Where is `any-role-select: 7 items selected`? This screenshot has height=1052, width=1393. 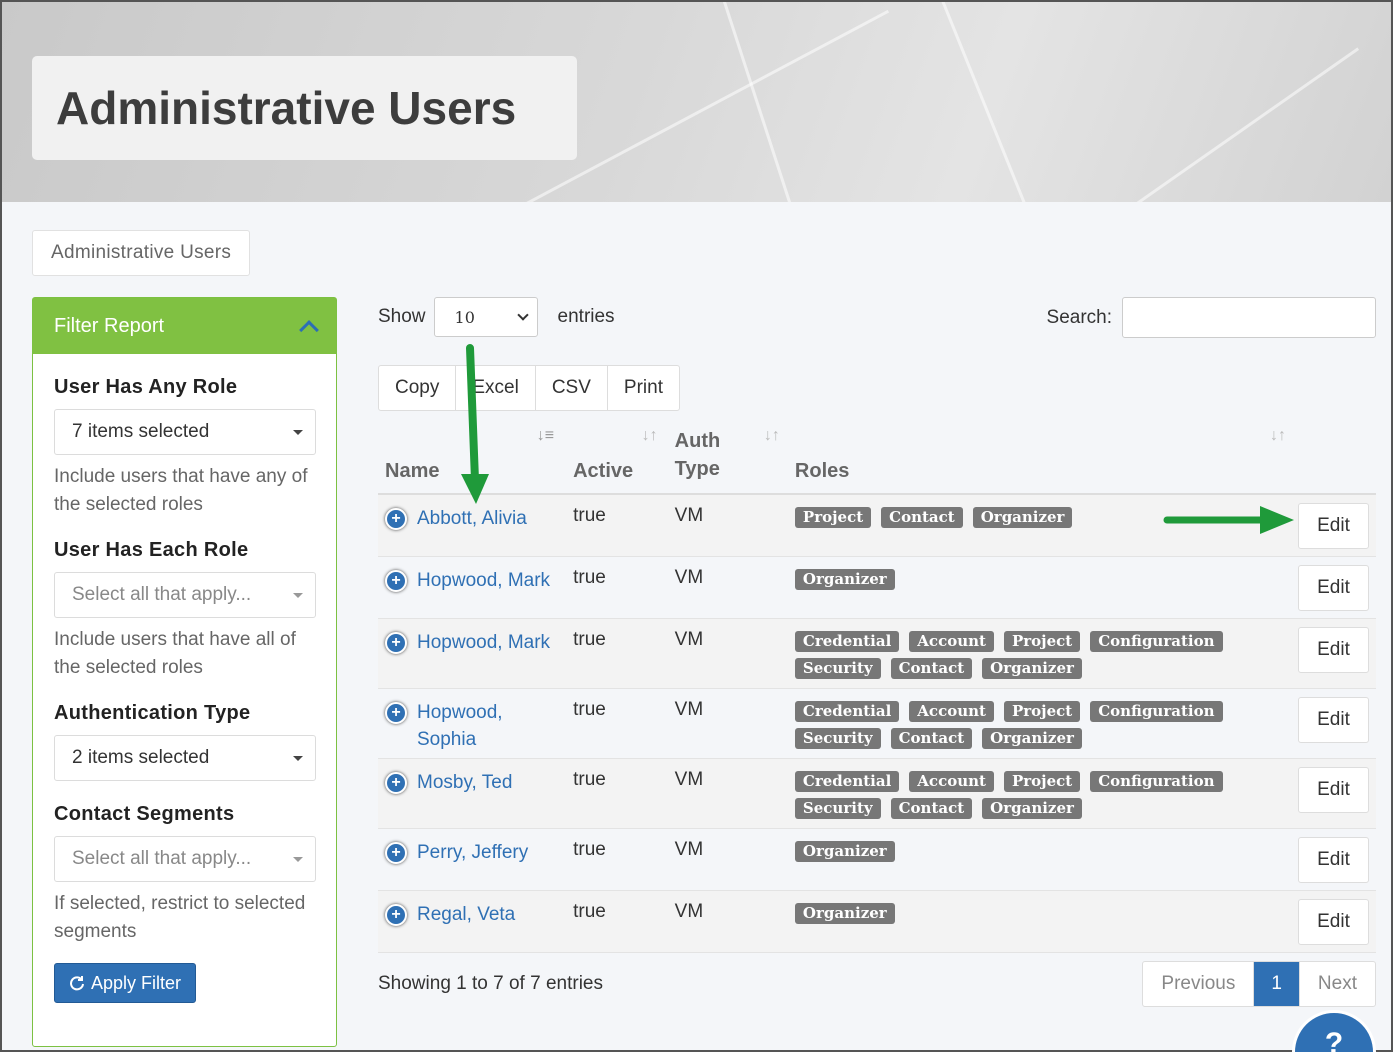
any-role-select: 7 items selected is located at coordinates (185, 432).